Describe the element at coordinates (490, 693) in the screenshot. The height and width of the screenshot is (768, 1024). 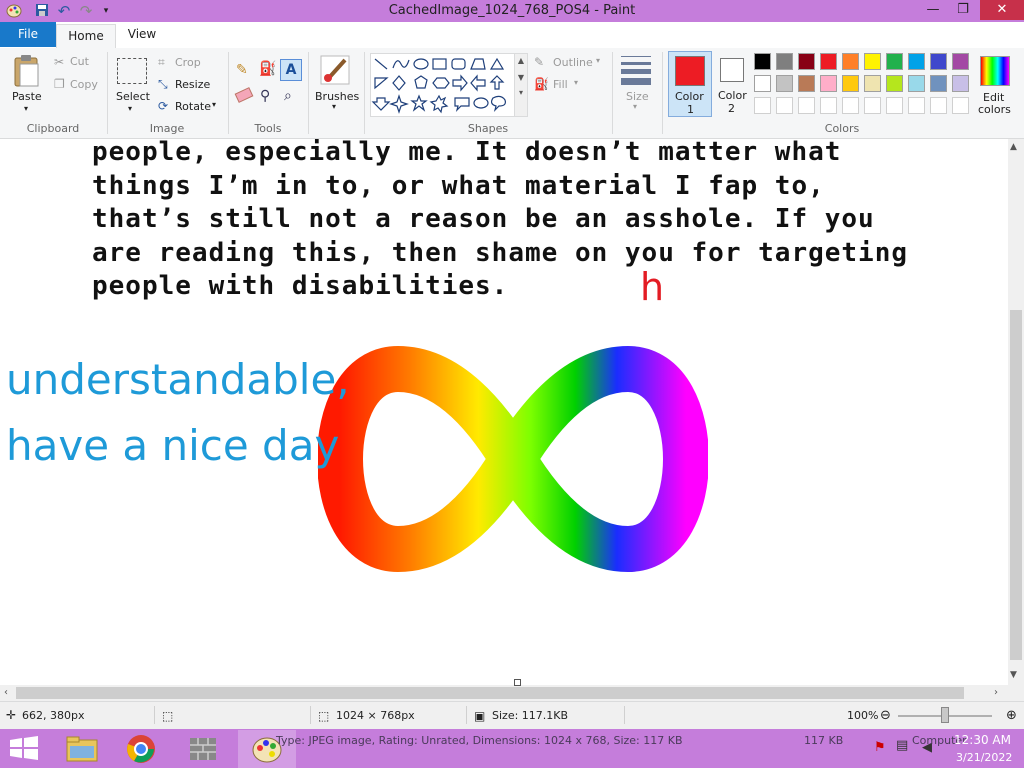
I see `horizontal-scroll-thumb` at that location.